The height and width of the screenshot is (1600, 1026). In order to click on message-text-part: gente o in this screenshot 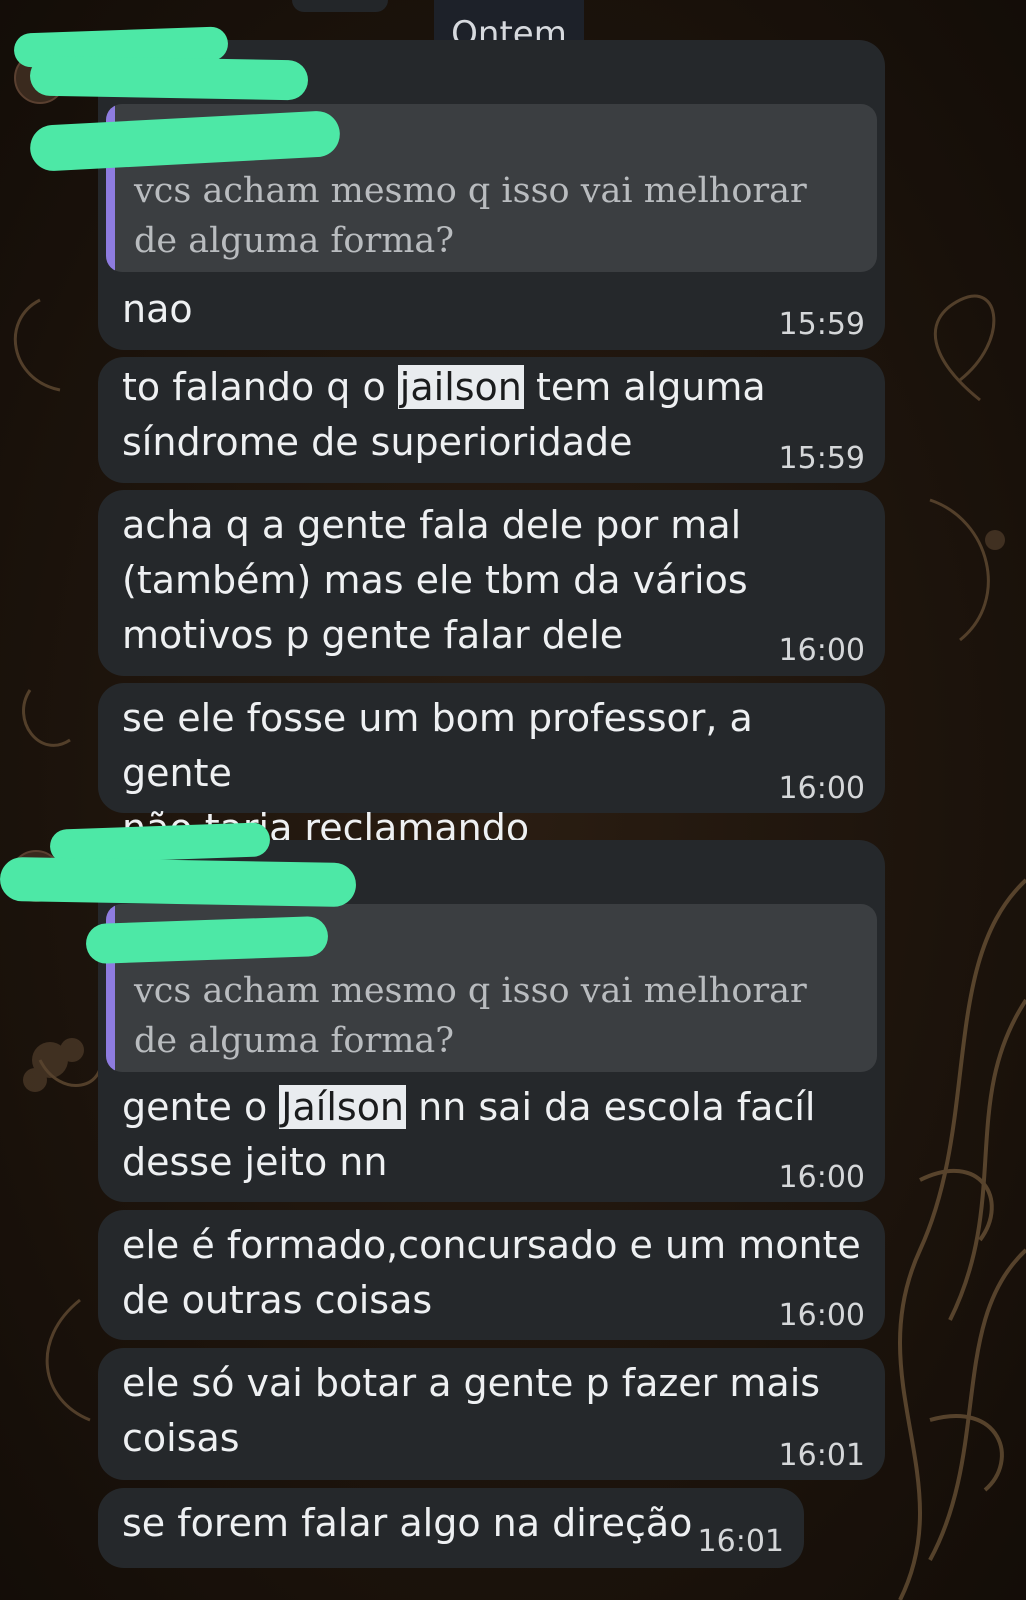, I will do `click(201, 1107)`.